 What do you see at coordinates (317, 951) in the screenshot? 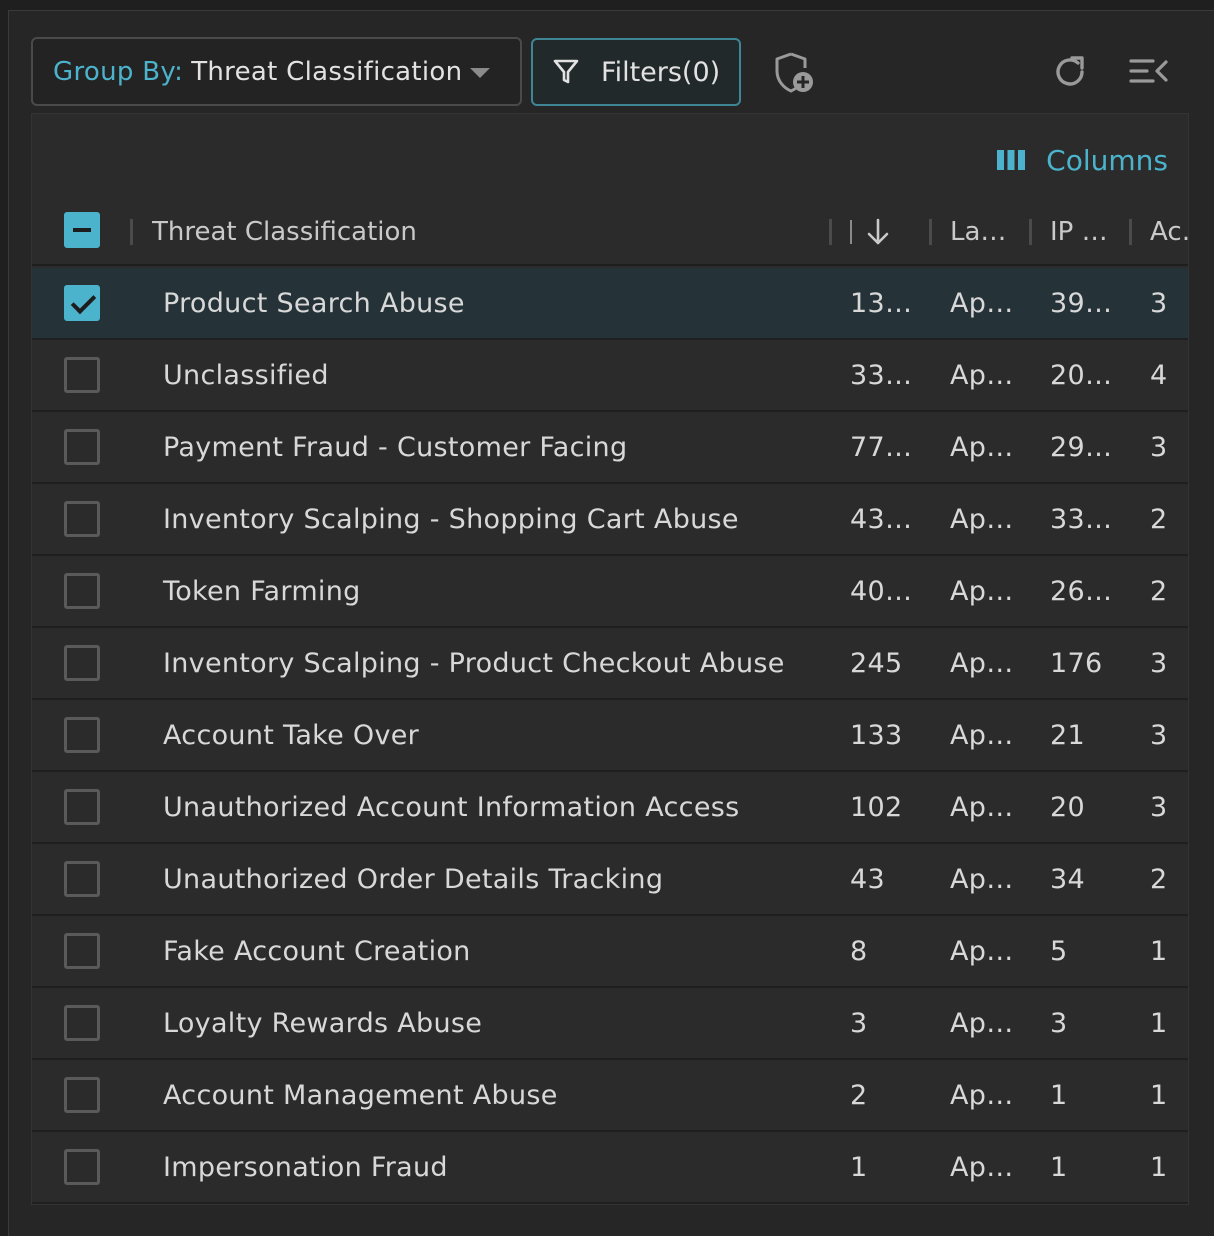
I see `threat-classification-cell: Fake Account Creation` at bounding box center [317, 951].